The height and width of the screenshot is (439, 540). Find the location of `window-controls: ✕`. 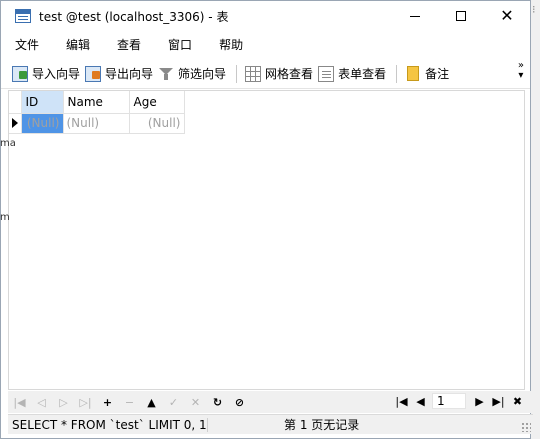

window-controls: ✕ is located at coordinates (461, 16).